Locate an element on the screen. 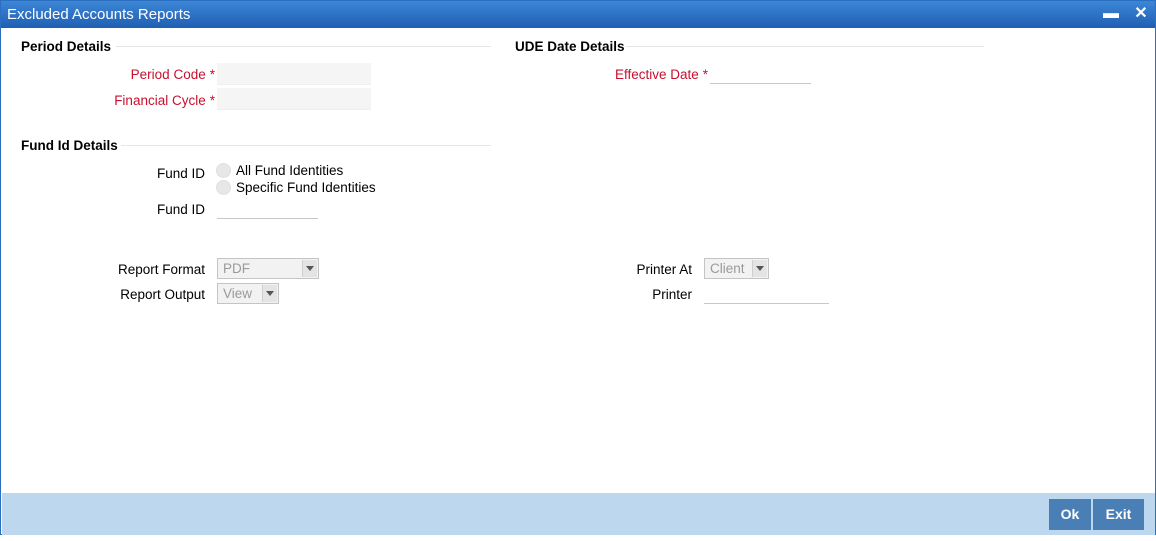  printer-at-label: Printer At is located at coordinates (664, 269).